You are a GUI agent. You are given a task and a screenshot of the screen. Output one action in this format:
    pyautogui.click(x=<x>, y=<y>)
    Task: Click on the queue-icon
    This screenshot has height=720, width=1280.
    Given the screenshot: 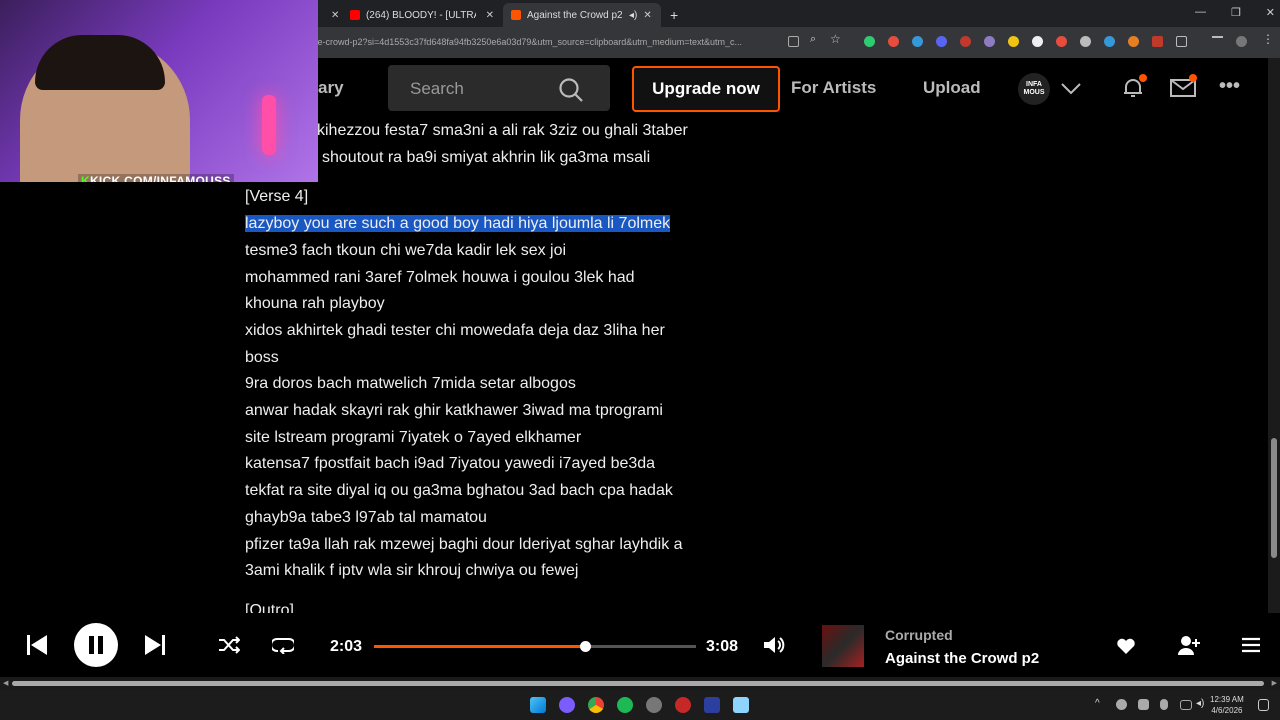 What is the action you would take?
    pyautogui.click(x=1251, y=645)
    